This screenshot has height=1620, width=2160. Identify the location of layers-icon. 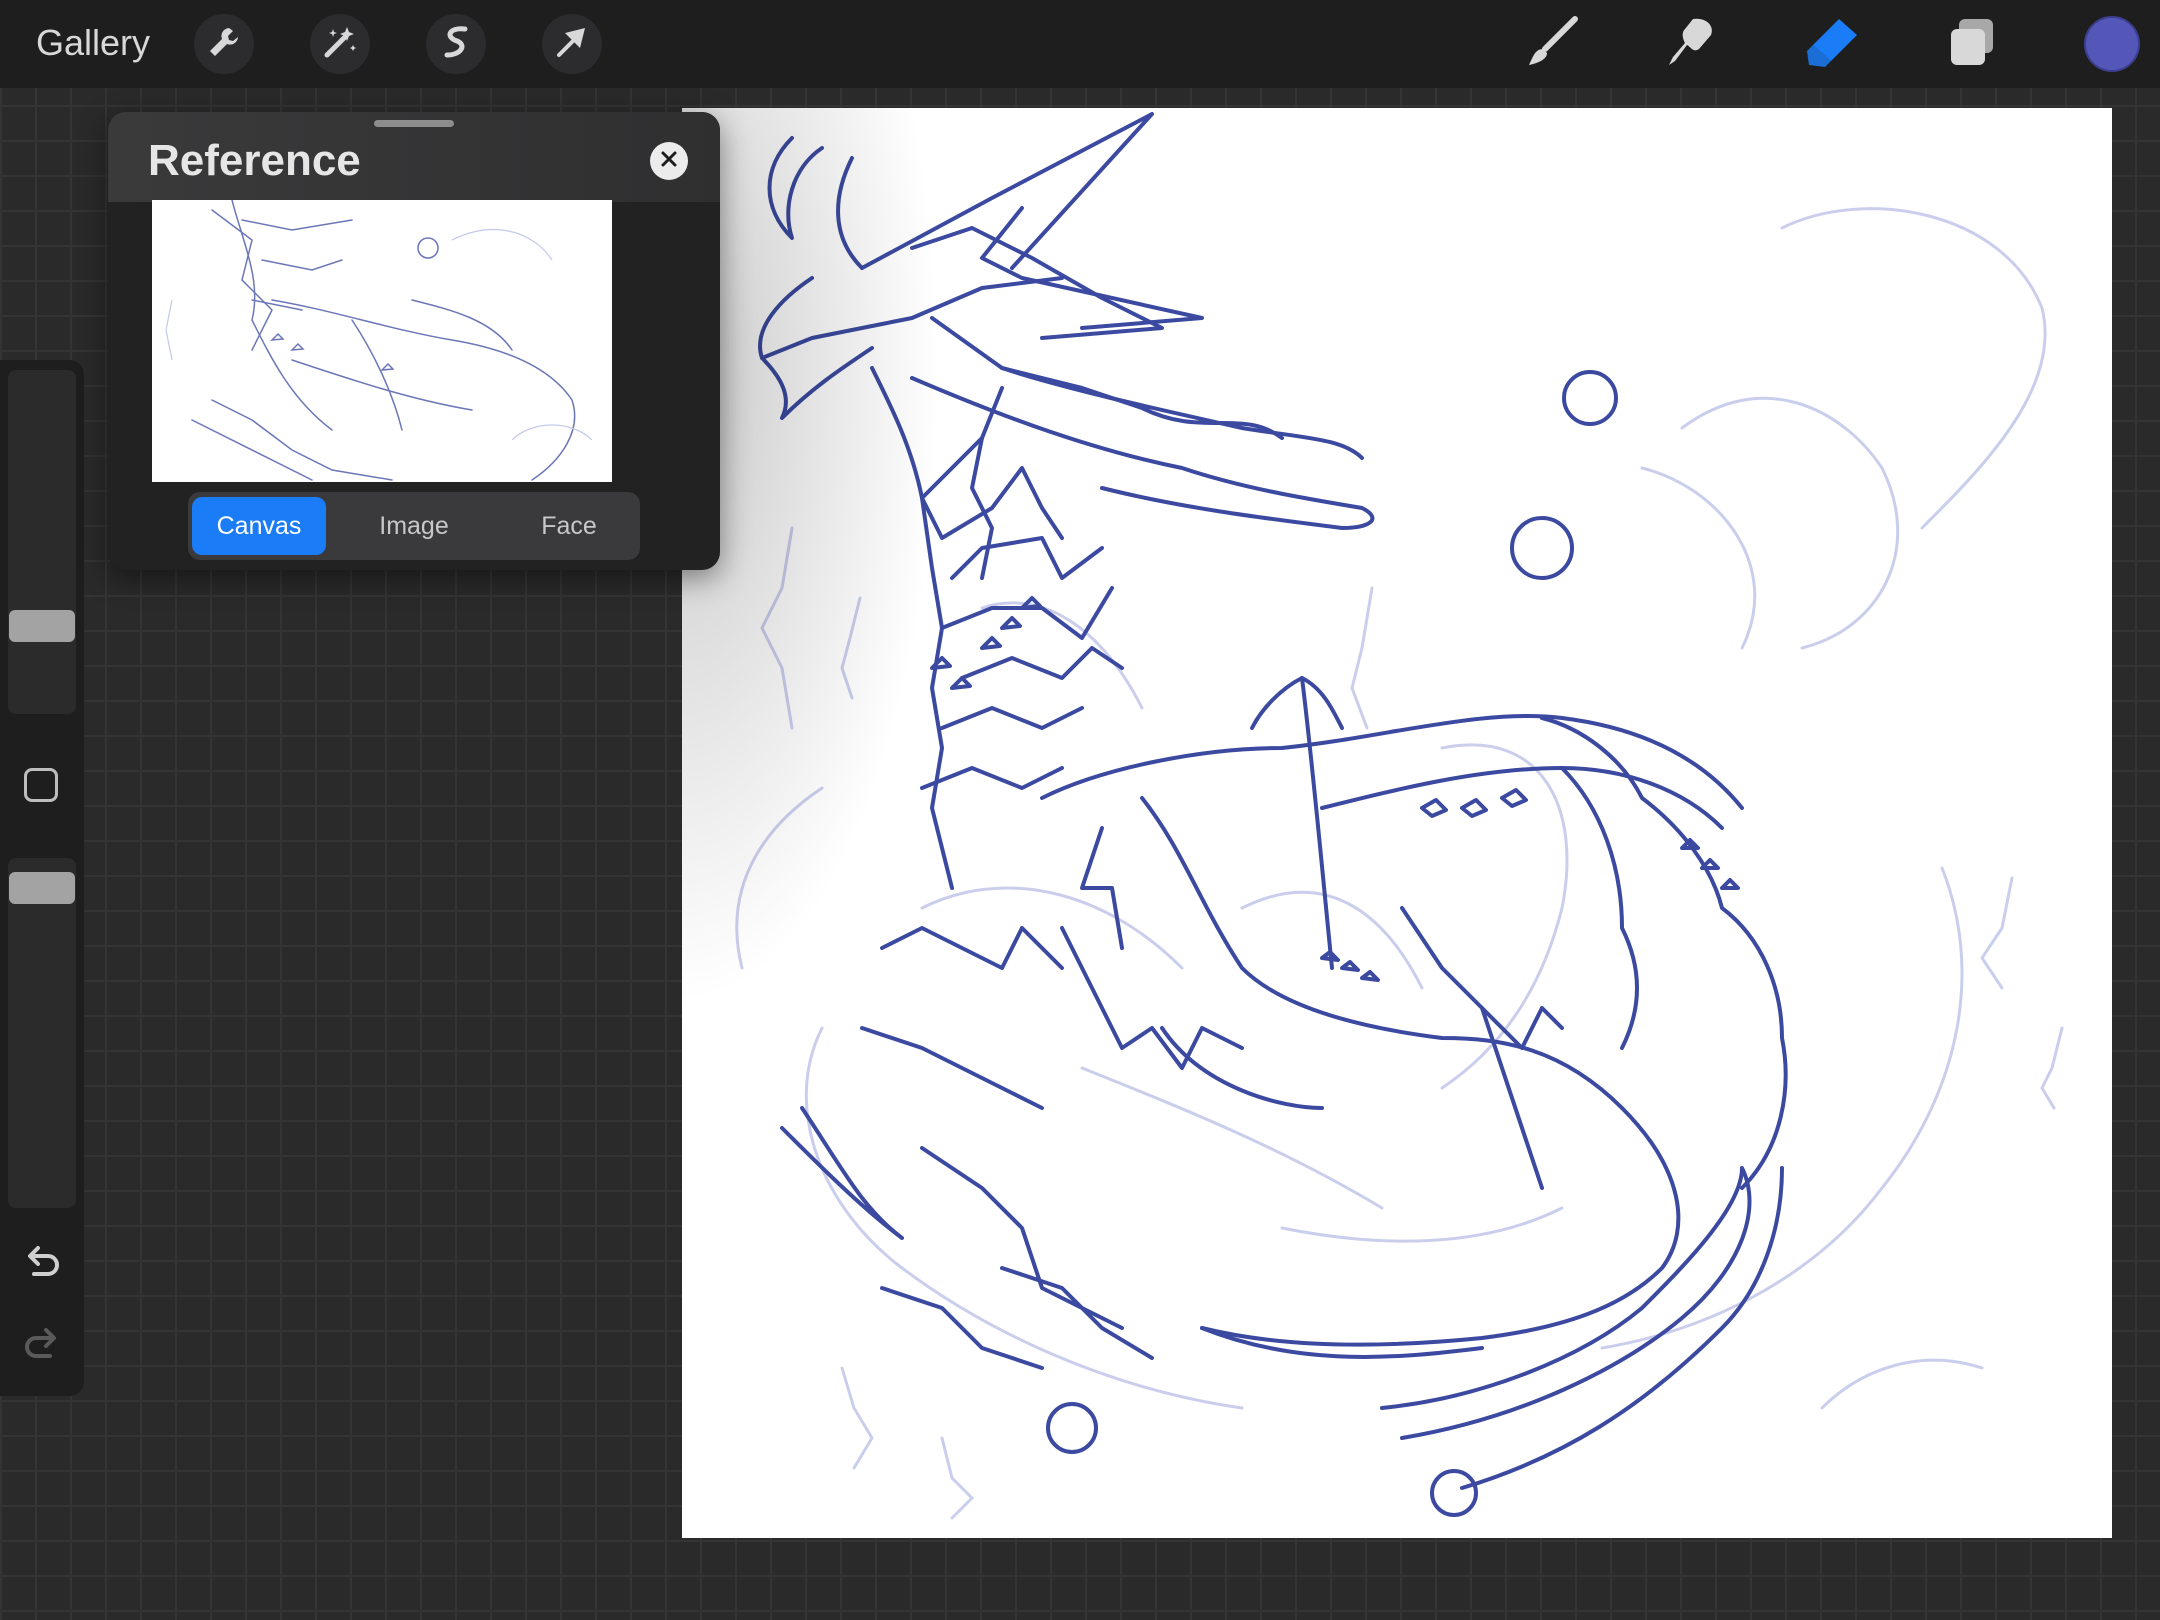
(1972, 44).